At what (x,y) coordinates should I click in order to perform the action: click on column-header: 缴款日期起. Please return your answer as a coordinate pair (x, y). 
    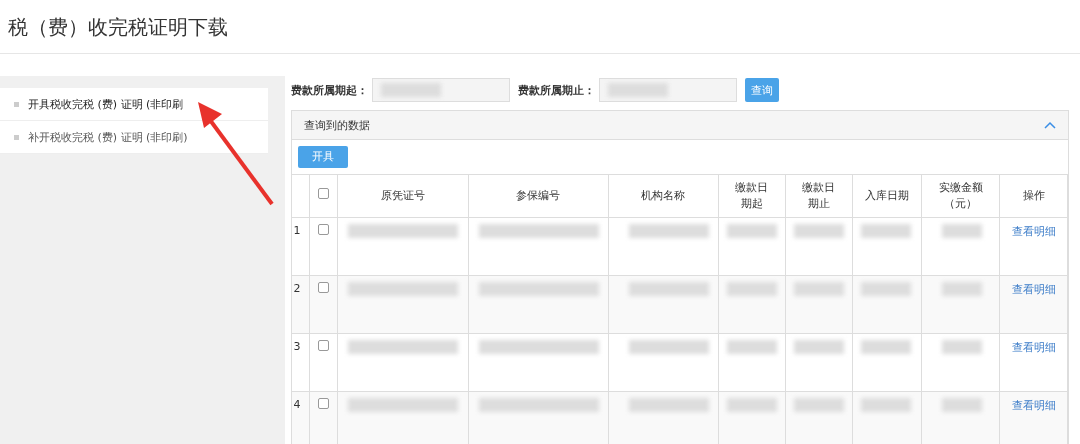
    Looking at the image, I should click on (752, 195).